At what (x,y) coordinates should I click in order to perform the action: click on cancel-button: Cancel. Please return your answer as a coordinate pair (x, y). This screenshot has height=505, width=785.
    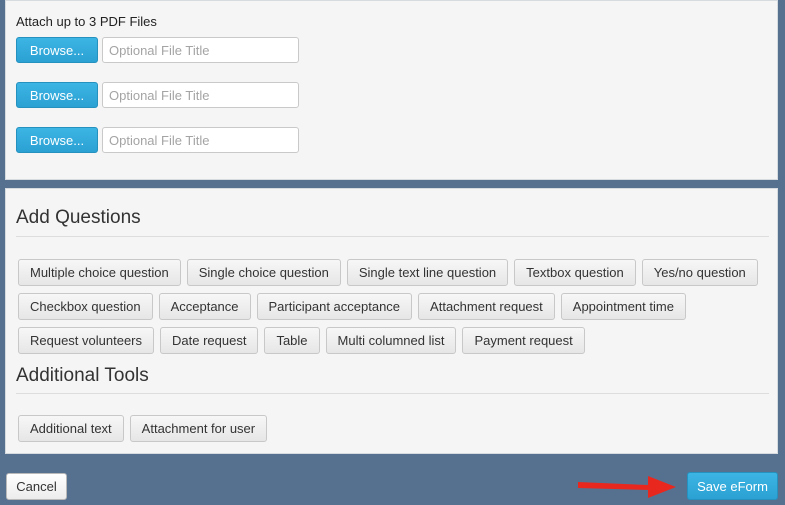
    Looking at the image, I should click on (36, 486).